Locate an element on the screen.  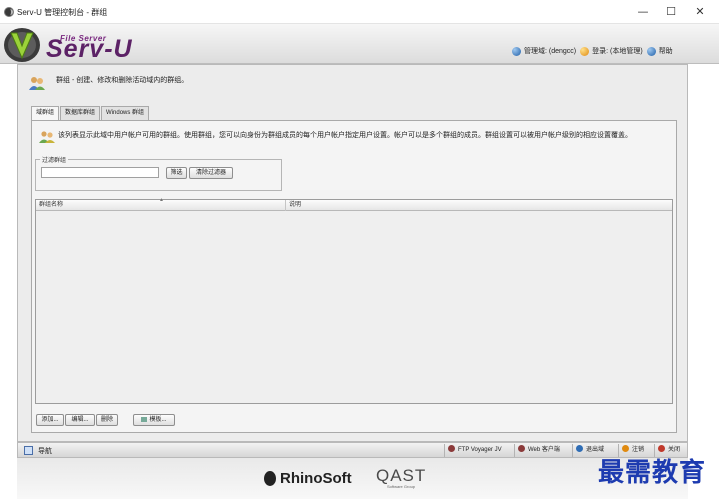
ftp-voyager-label: FTP Voyager JV is located at coordinates (480, 450).